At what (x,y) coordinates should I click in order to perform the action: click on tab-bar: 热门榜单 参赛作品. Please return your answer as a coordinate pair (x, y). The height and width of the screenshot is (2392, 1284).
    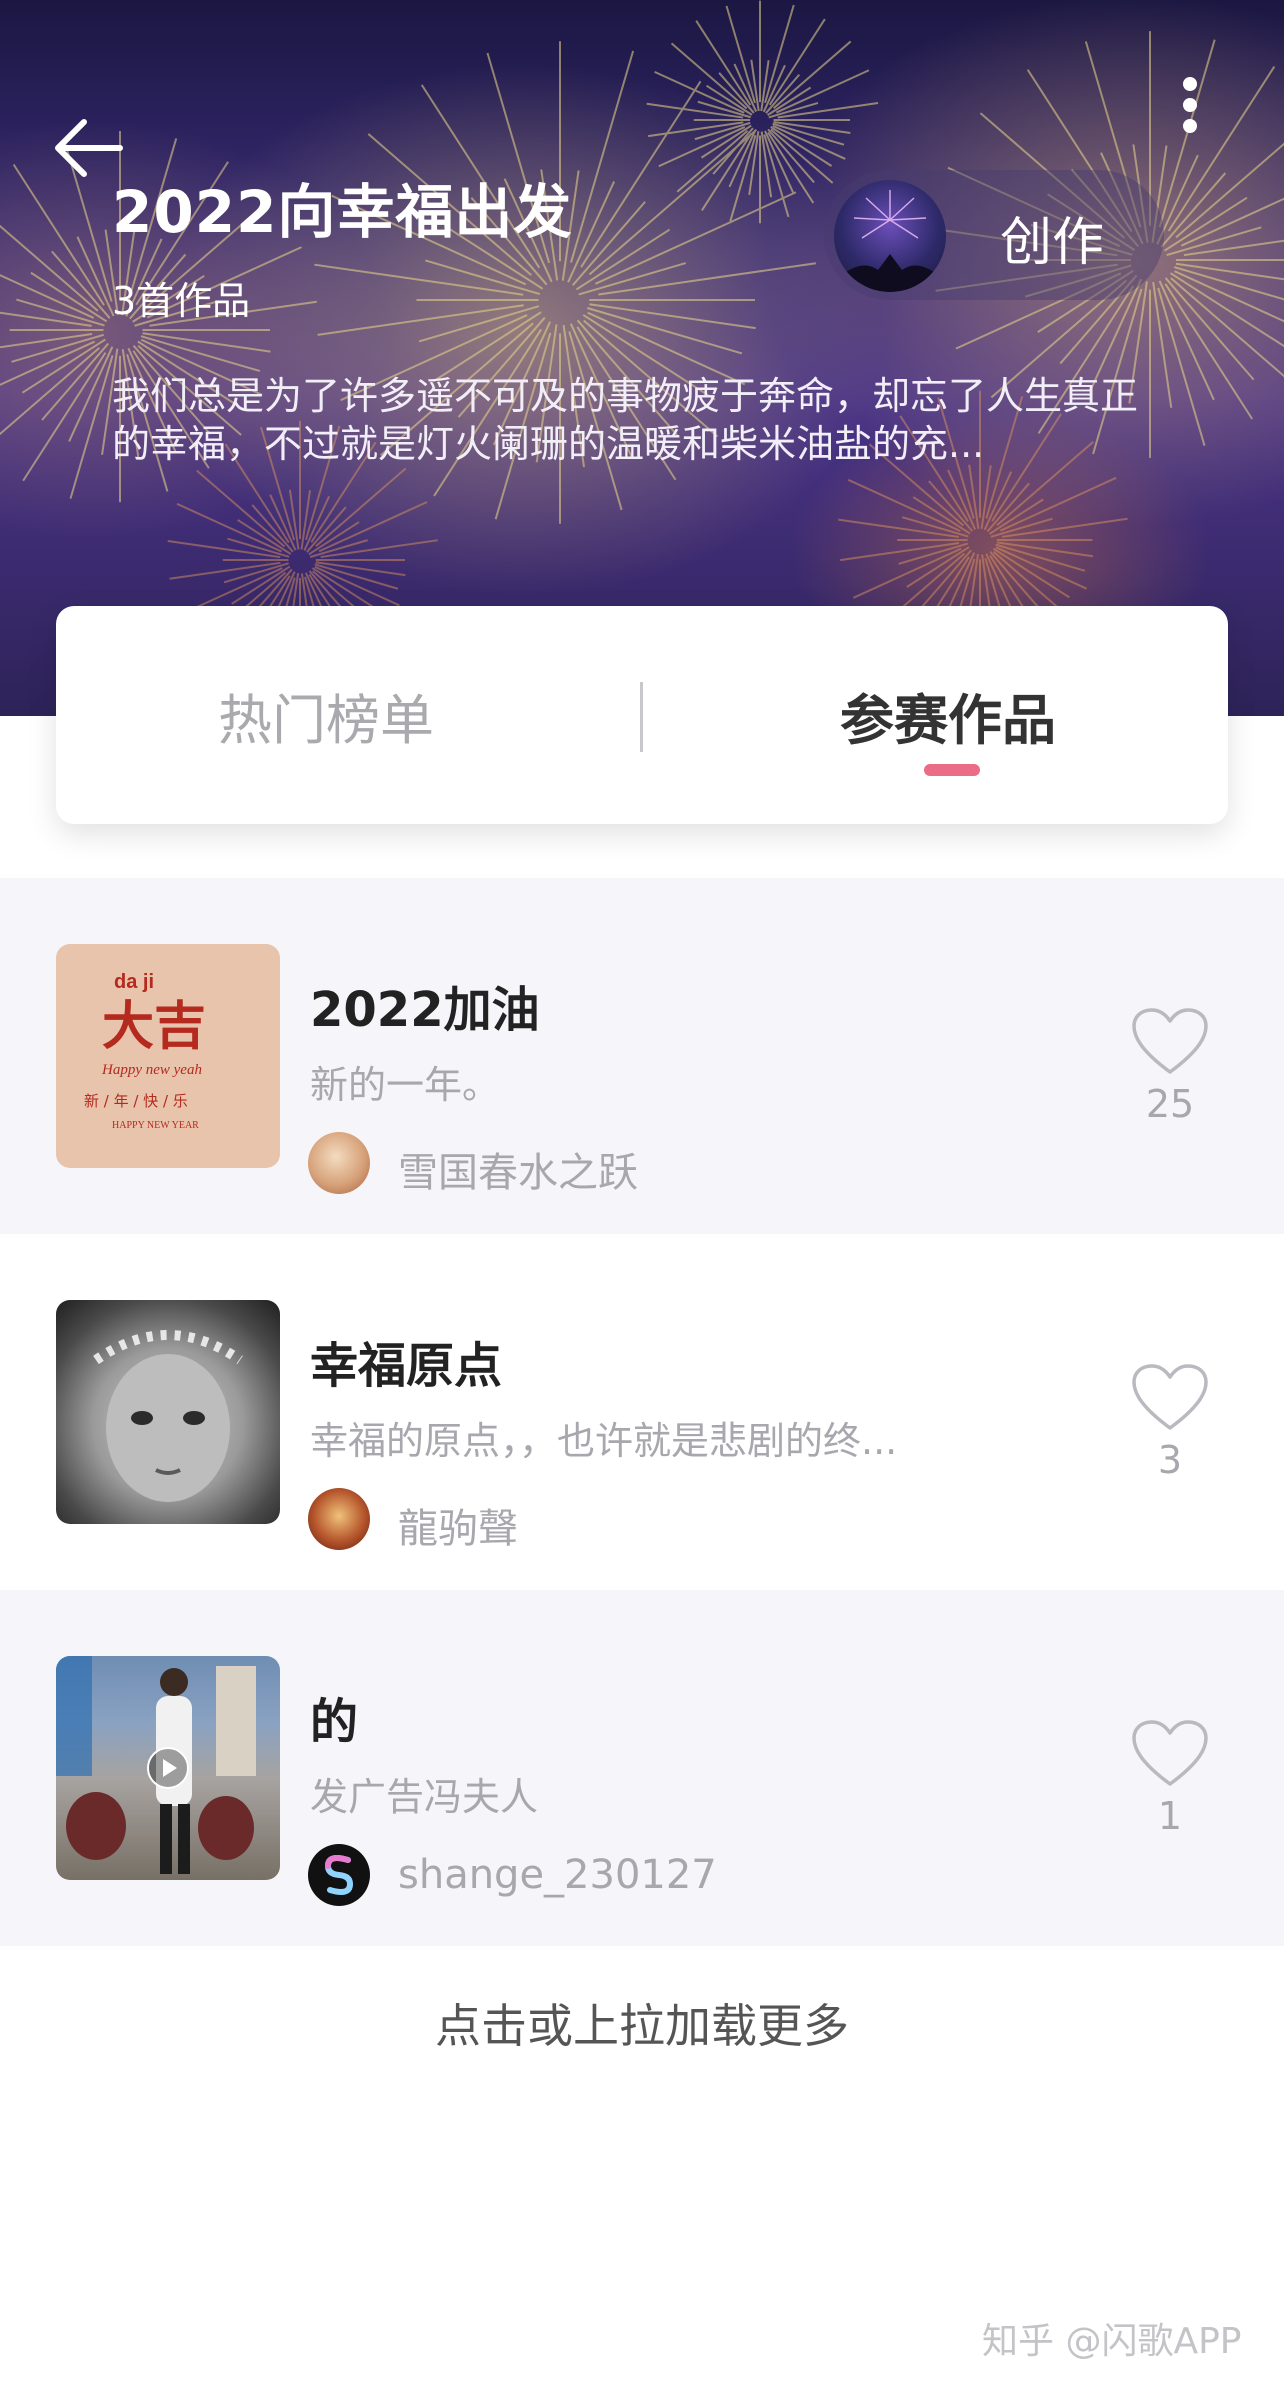
    Looking at the image, I should click on (642, 715).